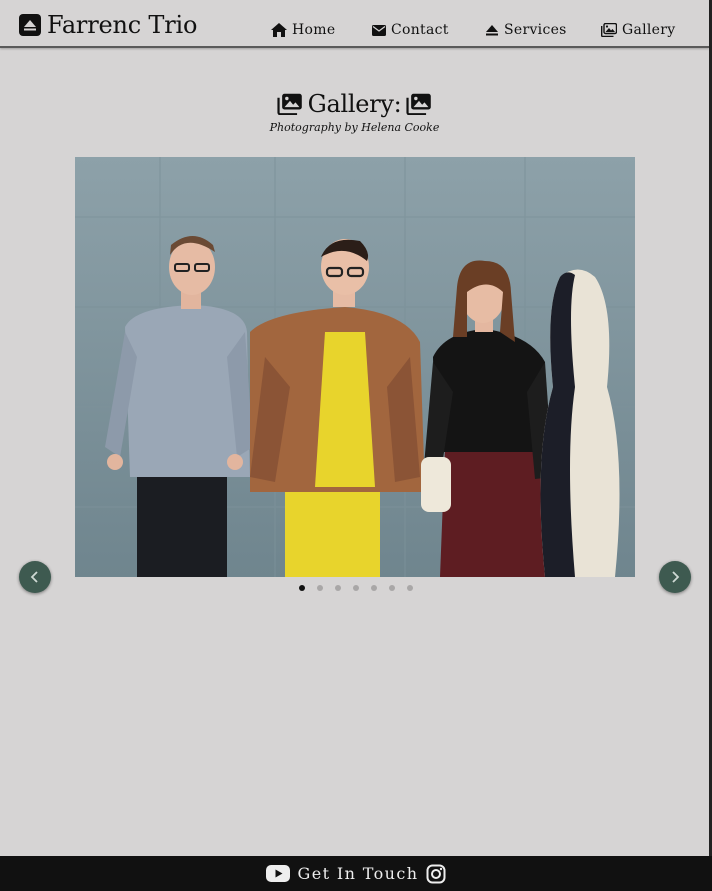 The width and height of the screenshot is (712, 891). I want to click on nav-home-label: Home, so click(314, 30).